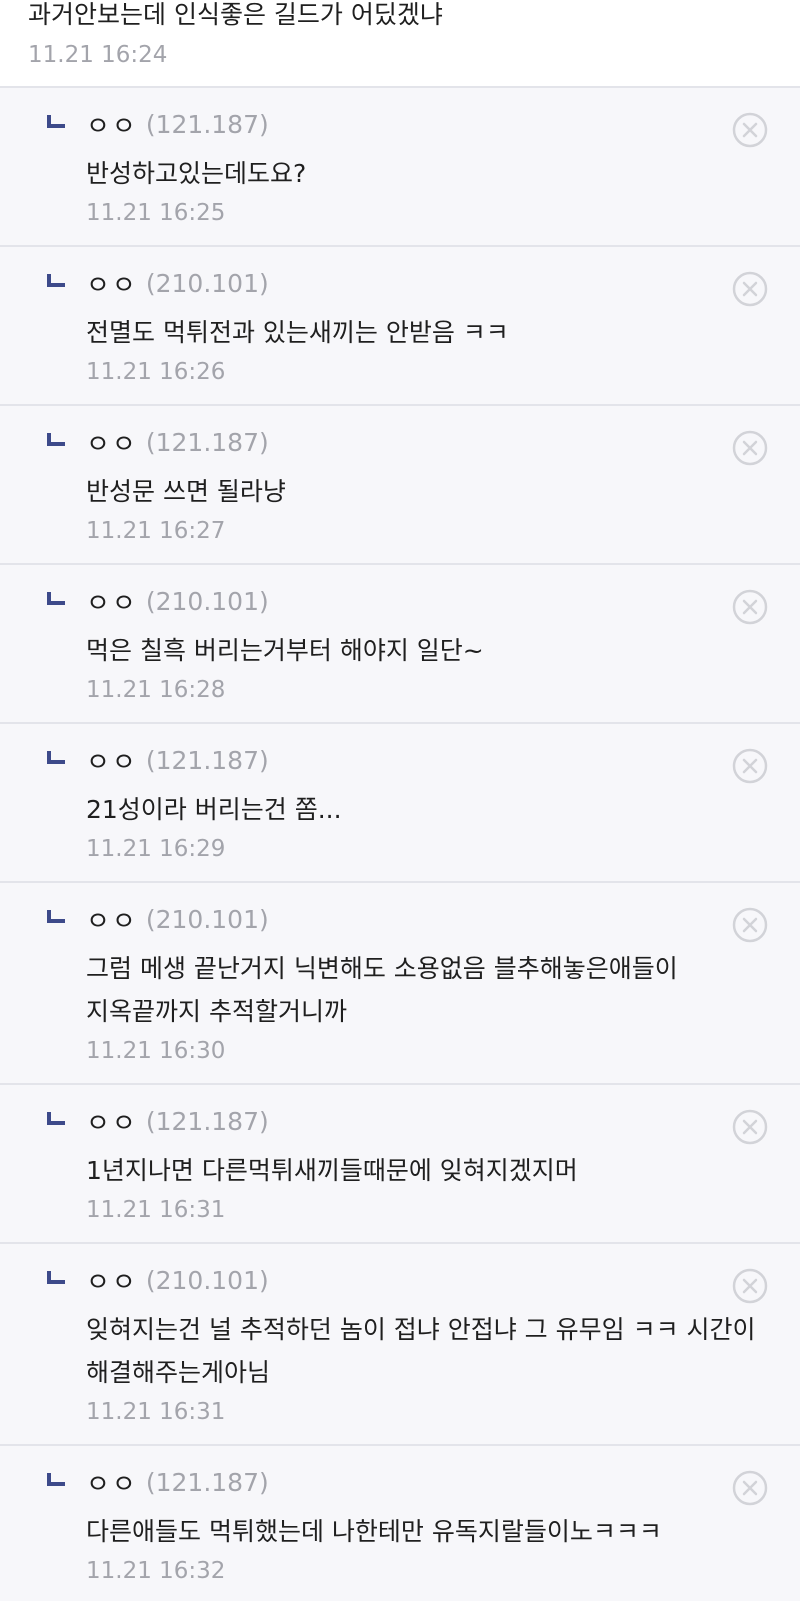 The image size is (800, 1601). What do you see at coordinates (156, 690) in the screenshot?
I see `reply-timestamp: 11.21 16:28` at bounding box center [156, 690].